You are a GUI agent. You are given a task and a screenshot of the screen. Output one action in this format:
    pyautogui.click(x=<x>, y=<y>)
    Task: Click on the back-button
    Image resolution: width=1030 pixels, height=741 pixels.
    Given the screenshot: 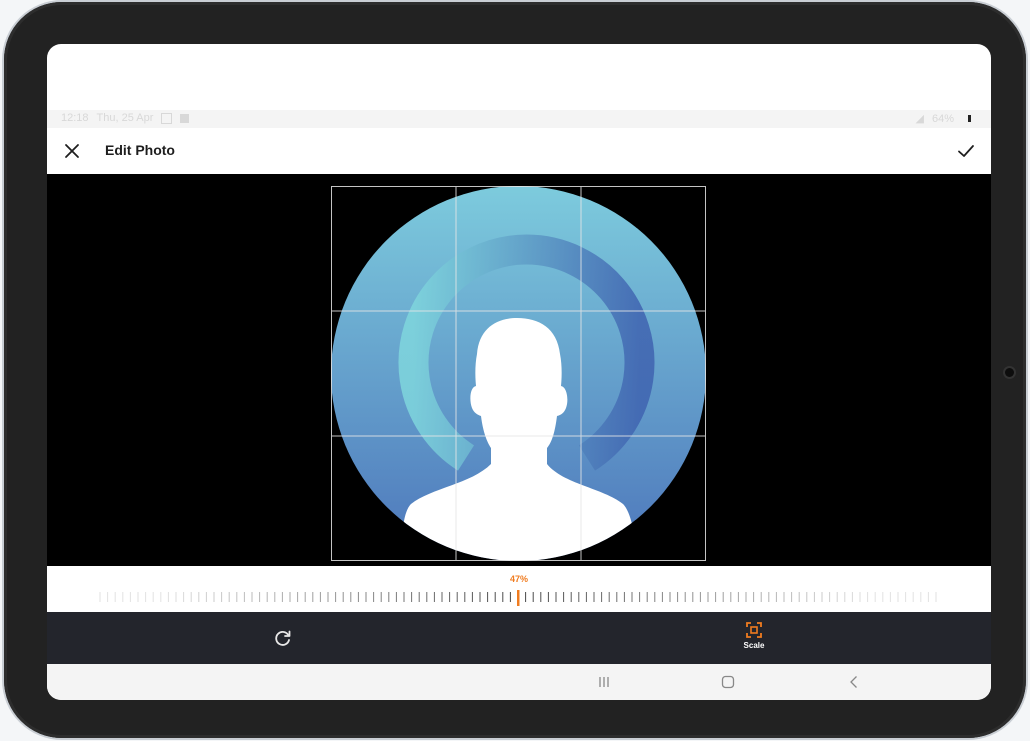 What is the action you would take?
    pyautogui.click(x=854, y=682)
    